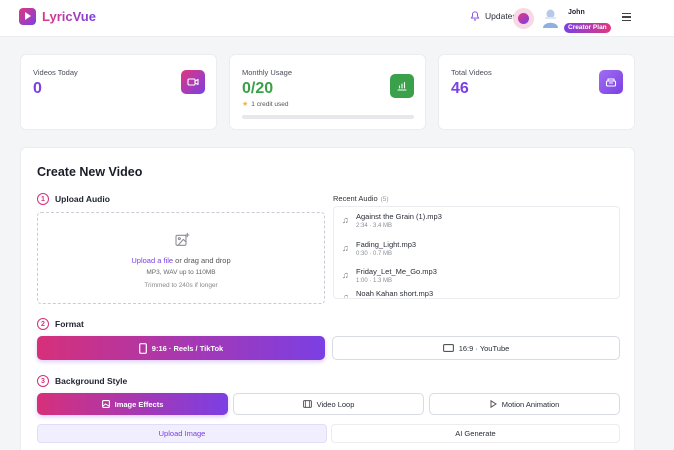 The width and height of the screenshot is (674, 450). I want to click on step-background-style: 3 Background Style, so click(82, 381).